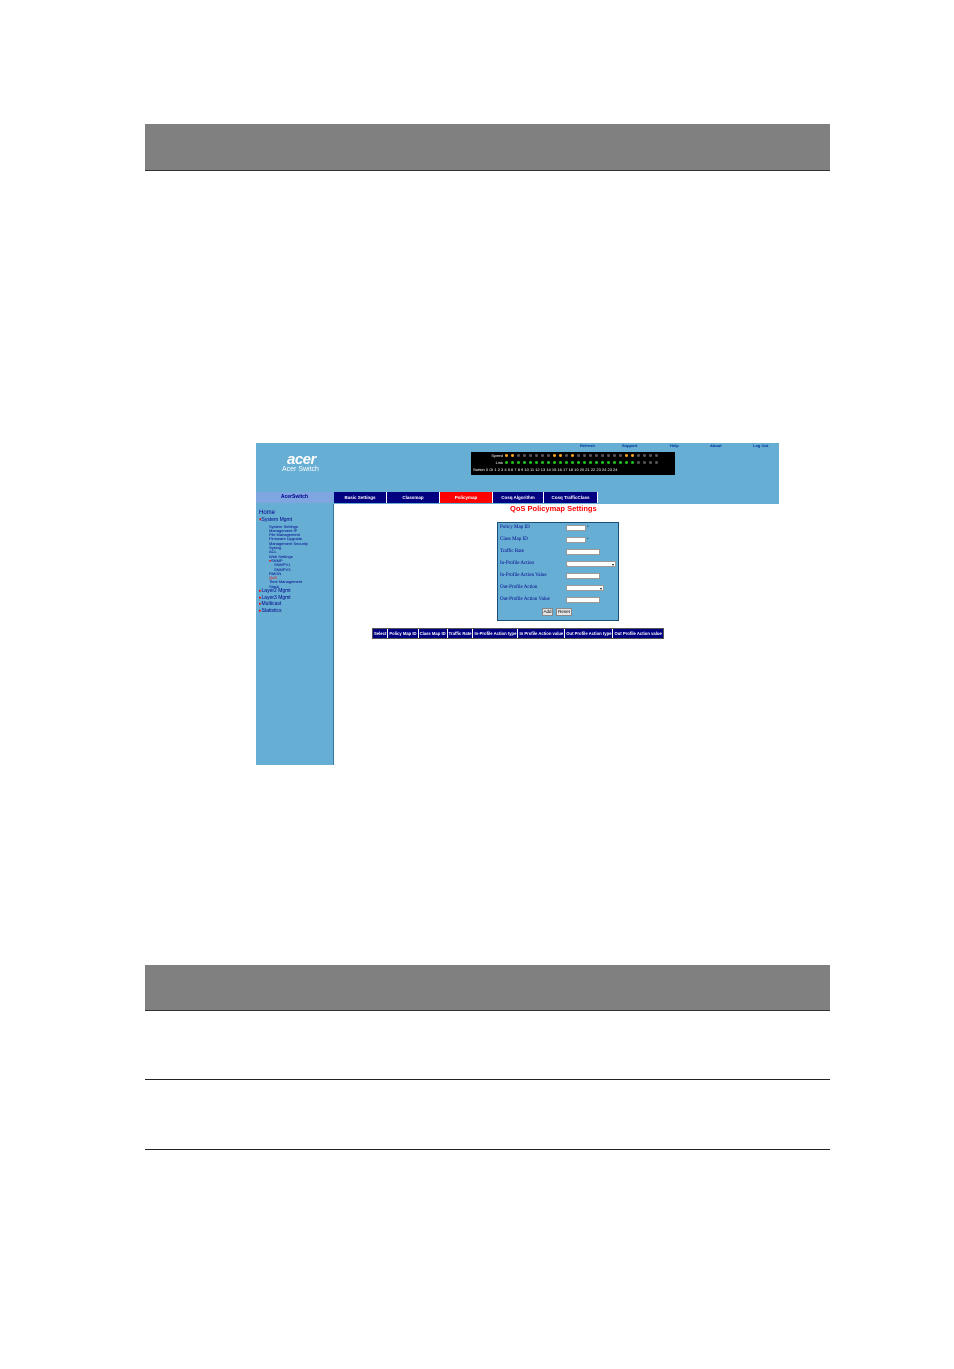 Image resolution: width=954 pixels, height=1369 pixels. I want to click on link-leds, so click(583, 462).